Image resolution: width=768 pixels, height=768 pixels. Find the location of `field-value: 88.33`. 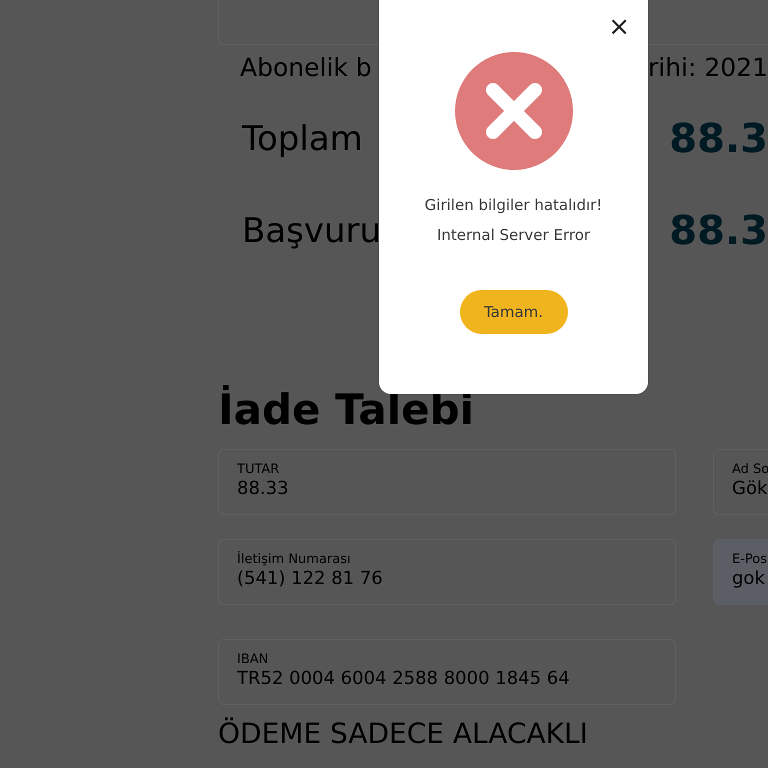

field-value: 88.33 is located at coordinates (263, 489).